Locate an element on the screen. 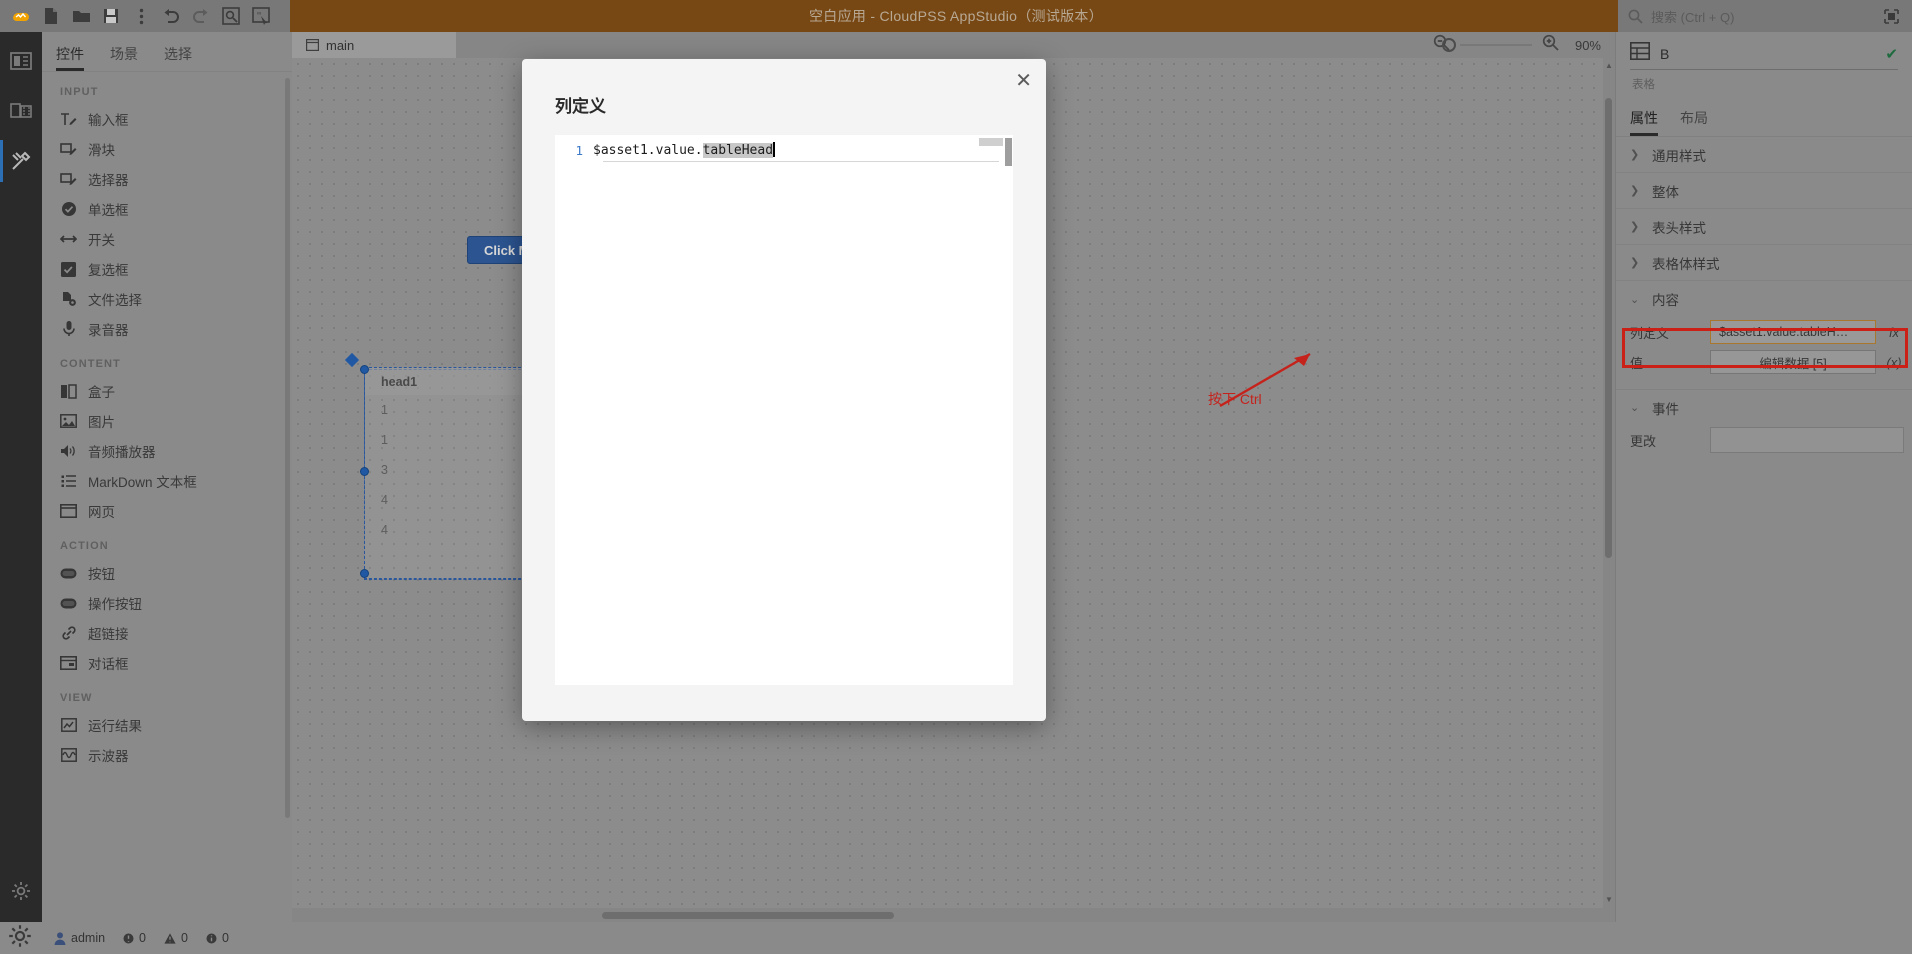 Image resolution: width=1912 pixels, height=954 pixels. status-error-count: 0 is located at coordinates (134, 938).